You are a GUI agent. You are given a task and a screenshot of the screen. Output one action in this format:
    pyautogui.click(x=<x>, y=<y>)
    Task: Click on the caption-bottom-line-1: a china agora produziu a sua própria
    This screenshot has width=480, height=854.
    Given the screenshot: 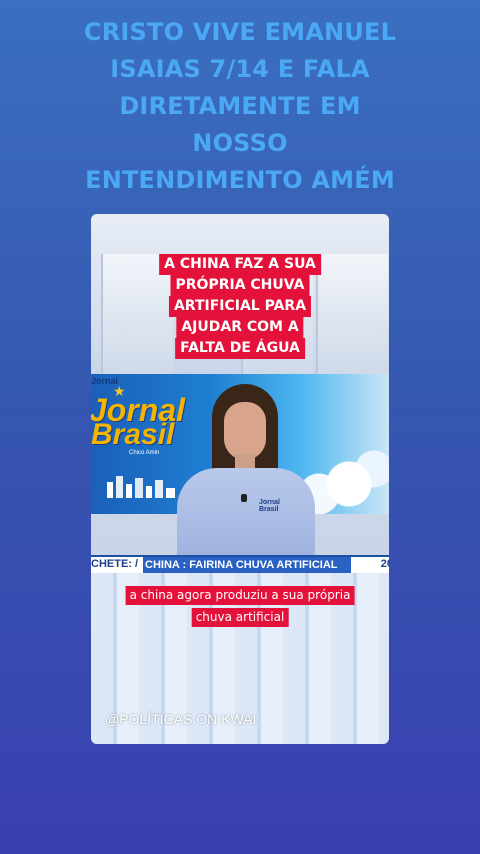 What is the action you would take?
    pyautogui.click(x=240, y=595)
    